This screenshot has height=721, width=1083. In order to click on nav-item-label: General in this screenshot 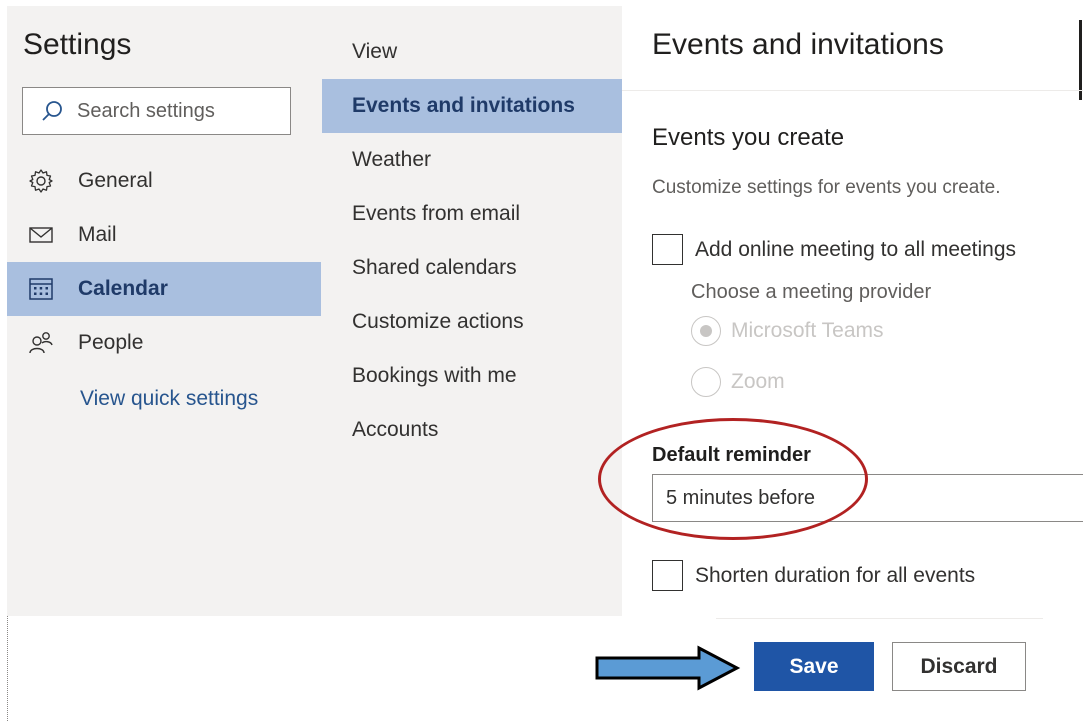, I will do `click(115, 180)`.